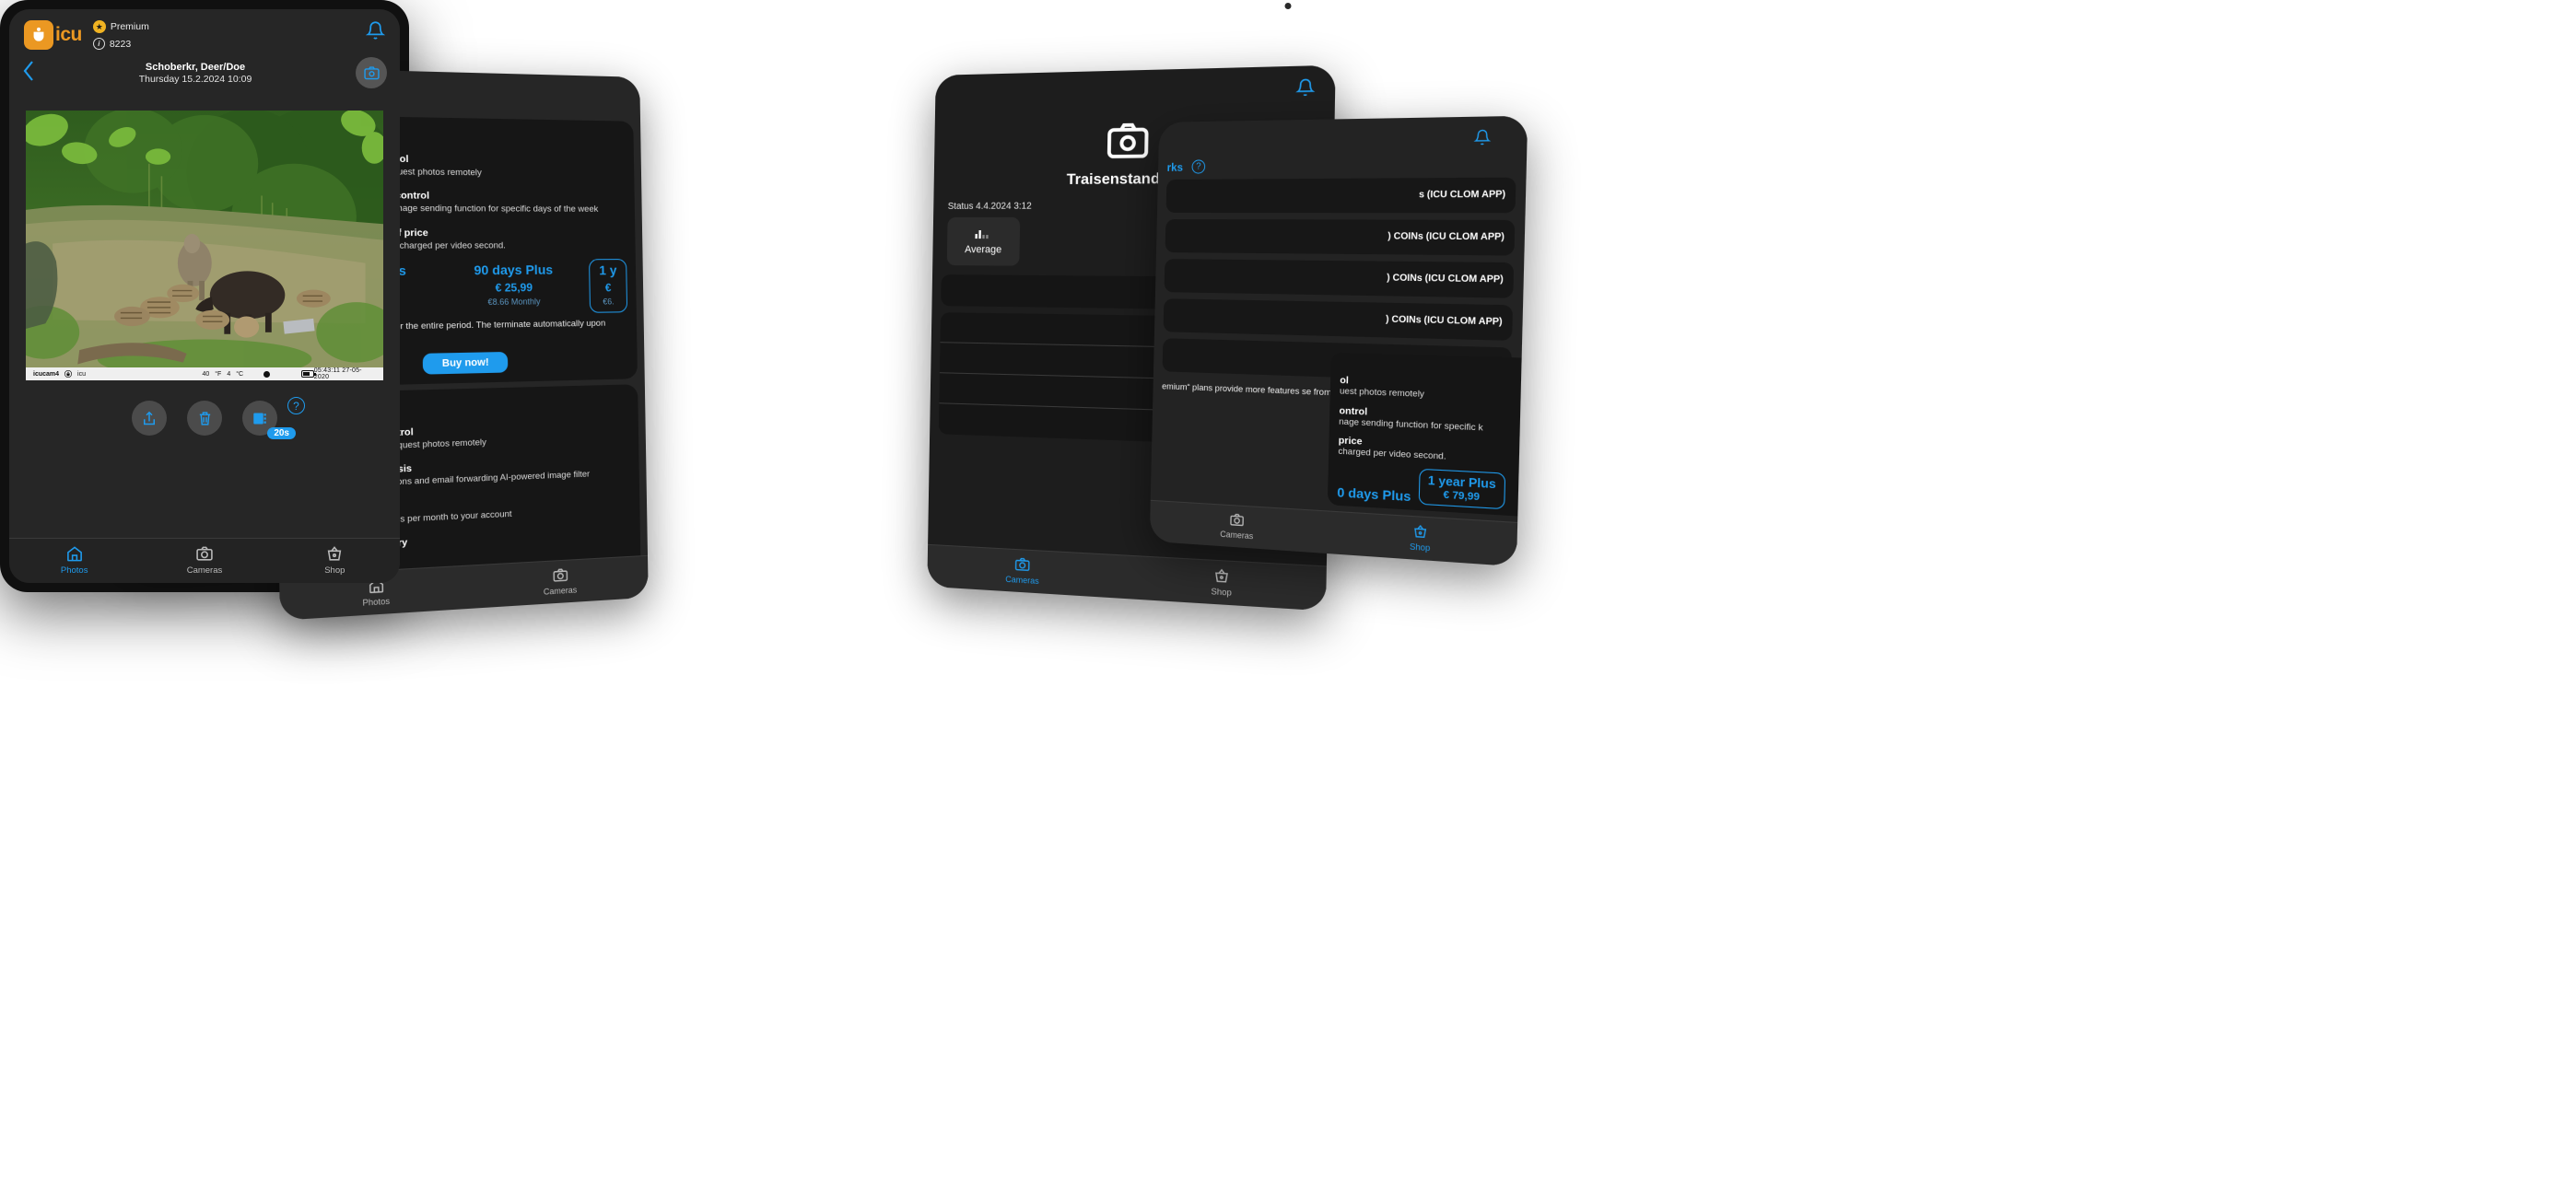 The image size is (2576, 1188). I want to click on photo-timestamp: 05:43:11 27-05-2020, so click(337, 374).